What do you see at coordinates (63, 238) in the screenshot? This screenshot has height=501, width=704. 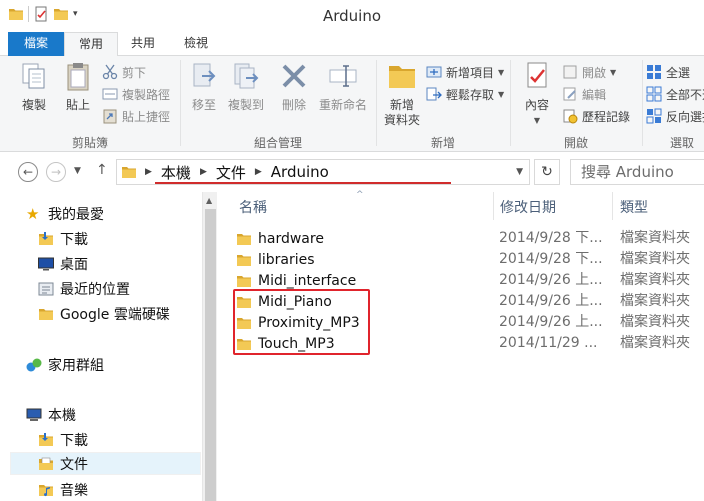 I see `nav-downloads: 下載` at bounding box center [63, 238].